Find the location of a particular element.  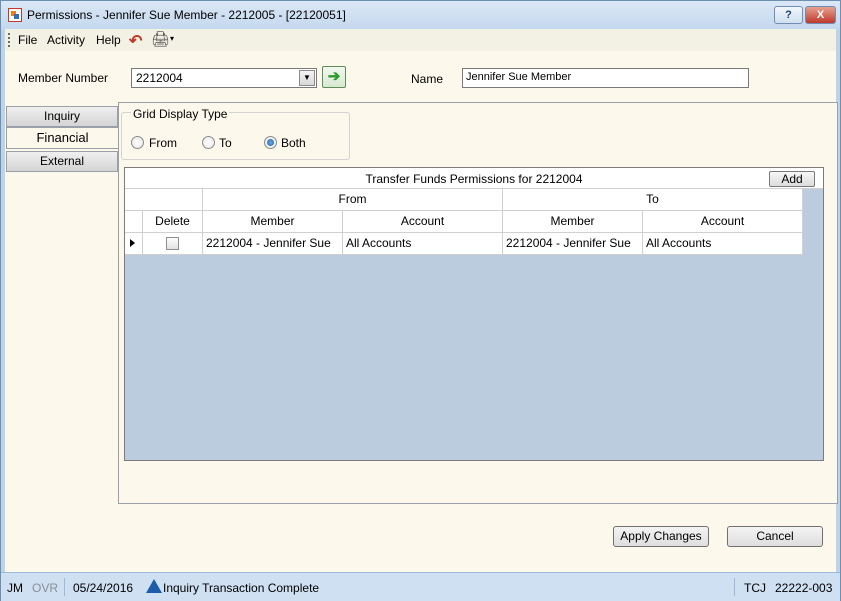

row-header-corner is located at coordinates (134, 222).